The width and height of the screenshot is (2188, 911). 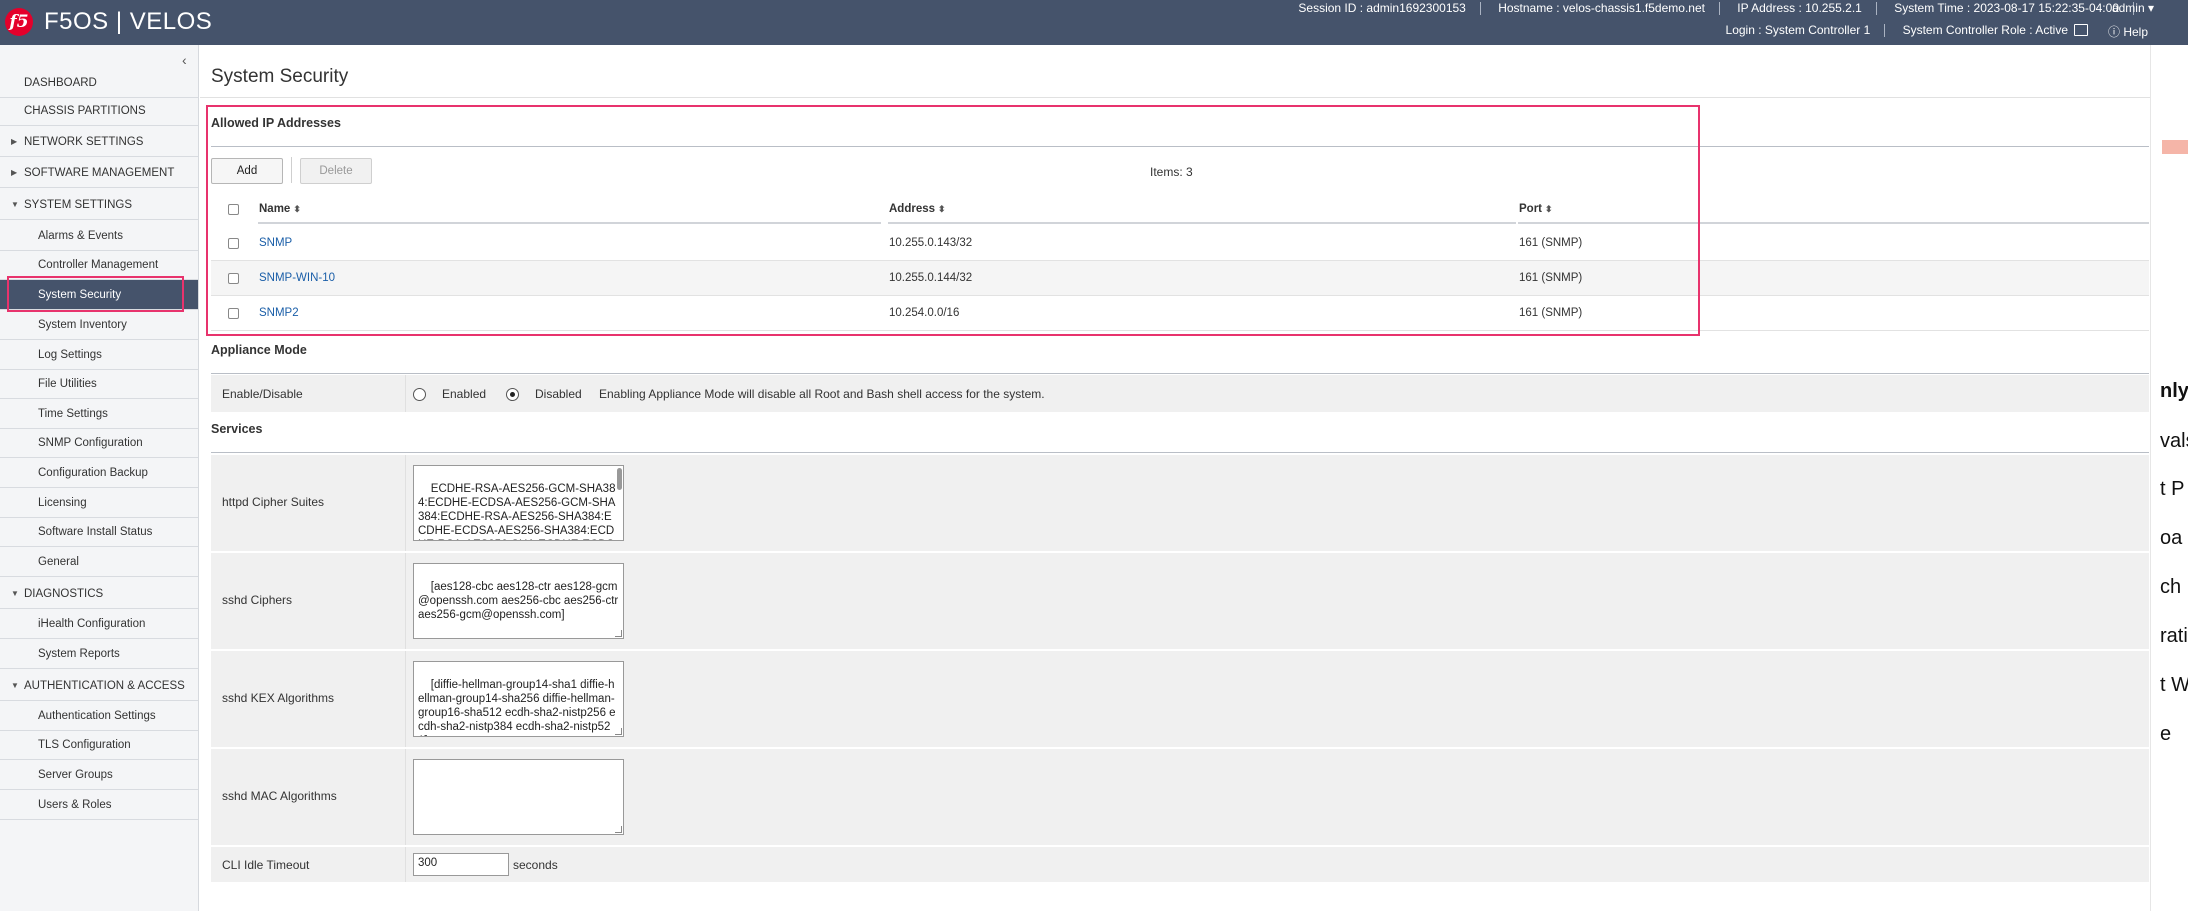 What do you see at coordinates (259, 350) in the screenshot?
I see `appliance-mode-title: Appliance Mode` at bounding box center [259, 350].